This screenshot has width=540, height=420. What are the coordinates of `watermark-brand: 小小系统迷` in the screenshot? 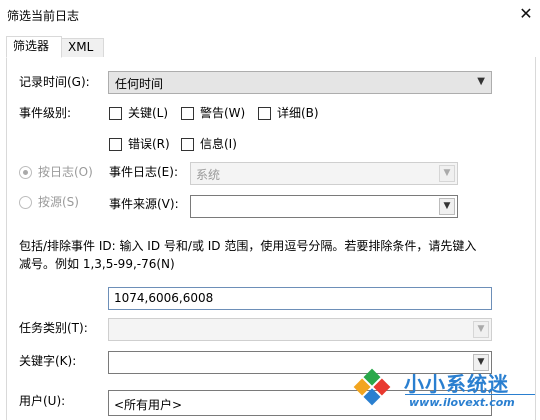 It's located at (456, 384).